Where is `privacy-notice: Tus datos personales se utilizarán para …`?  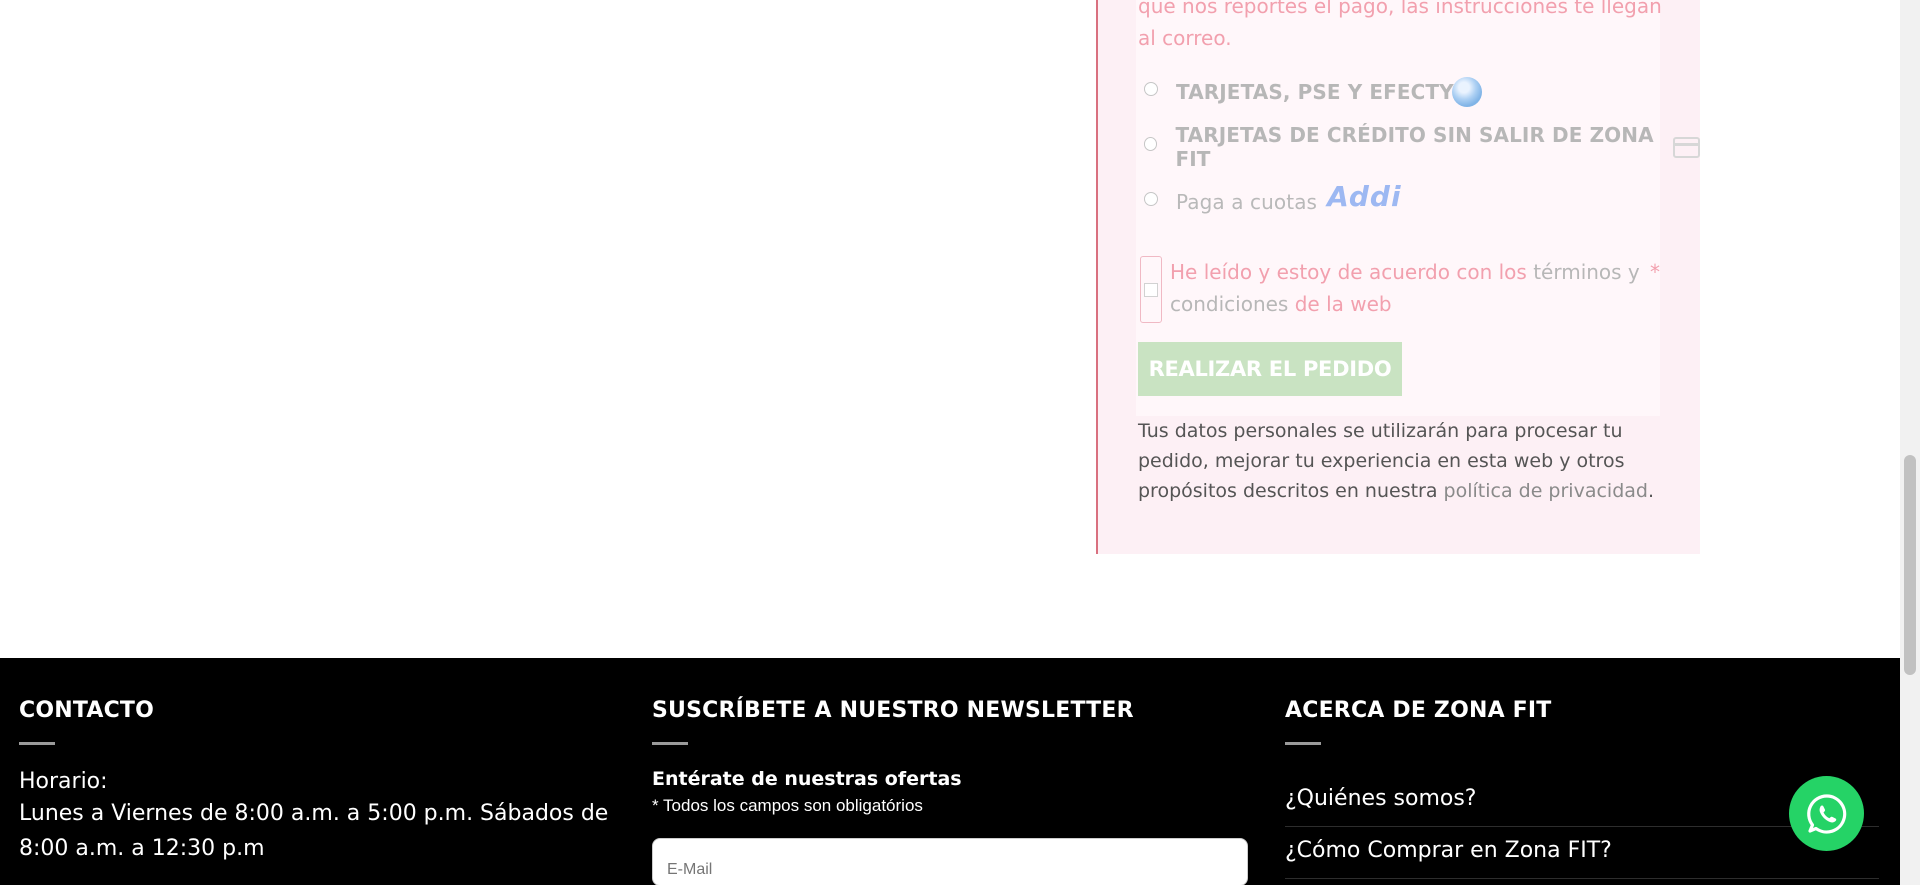 privacy-notice: Tus datos personales se utilizarán para … is located at coordinates (1398, 461).